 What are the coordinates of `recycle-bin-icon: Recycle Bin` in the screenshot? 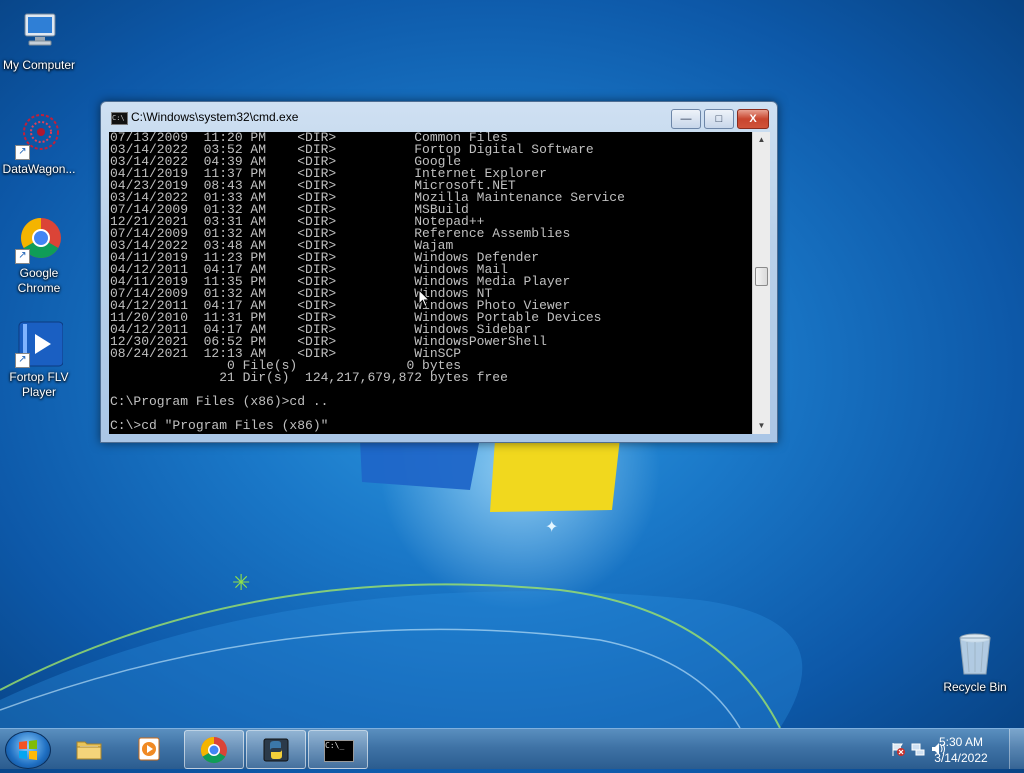 It's located at (975, 662).